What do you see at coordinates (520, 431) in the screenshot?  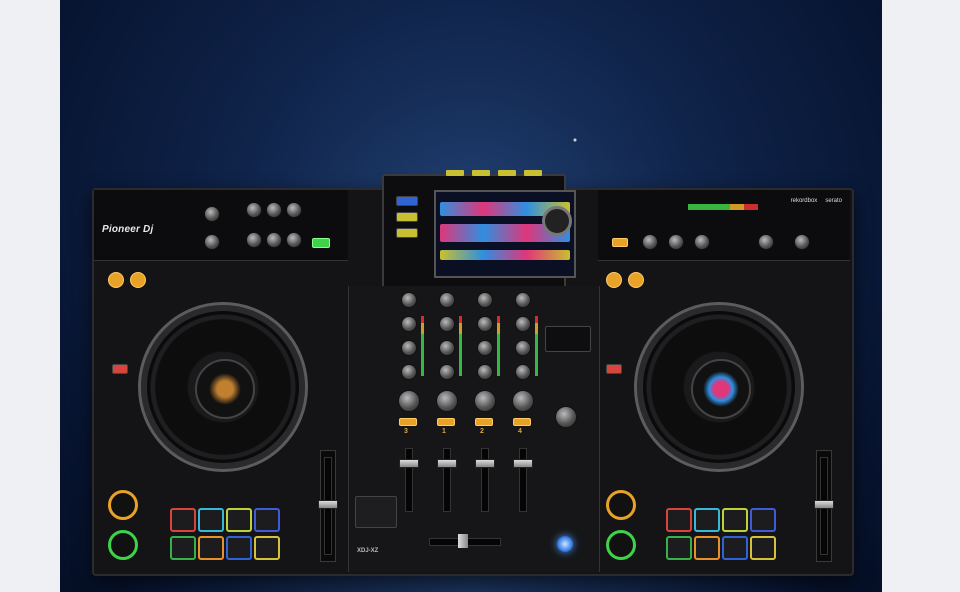 I see `channel-number: 4` at bounding box center [520, 431].